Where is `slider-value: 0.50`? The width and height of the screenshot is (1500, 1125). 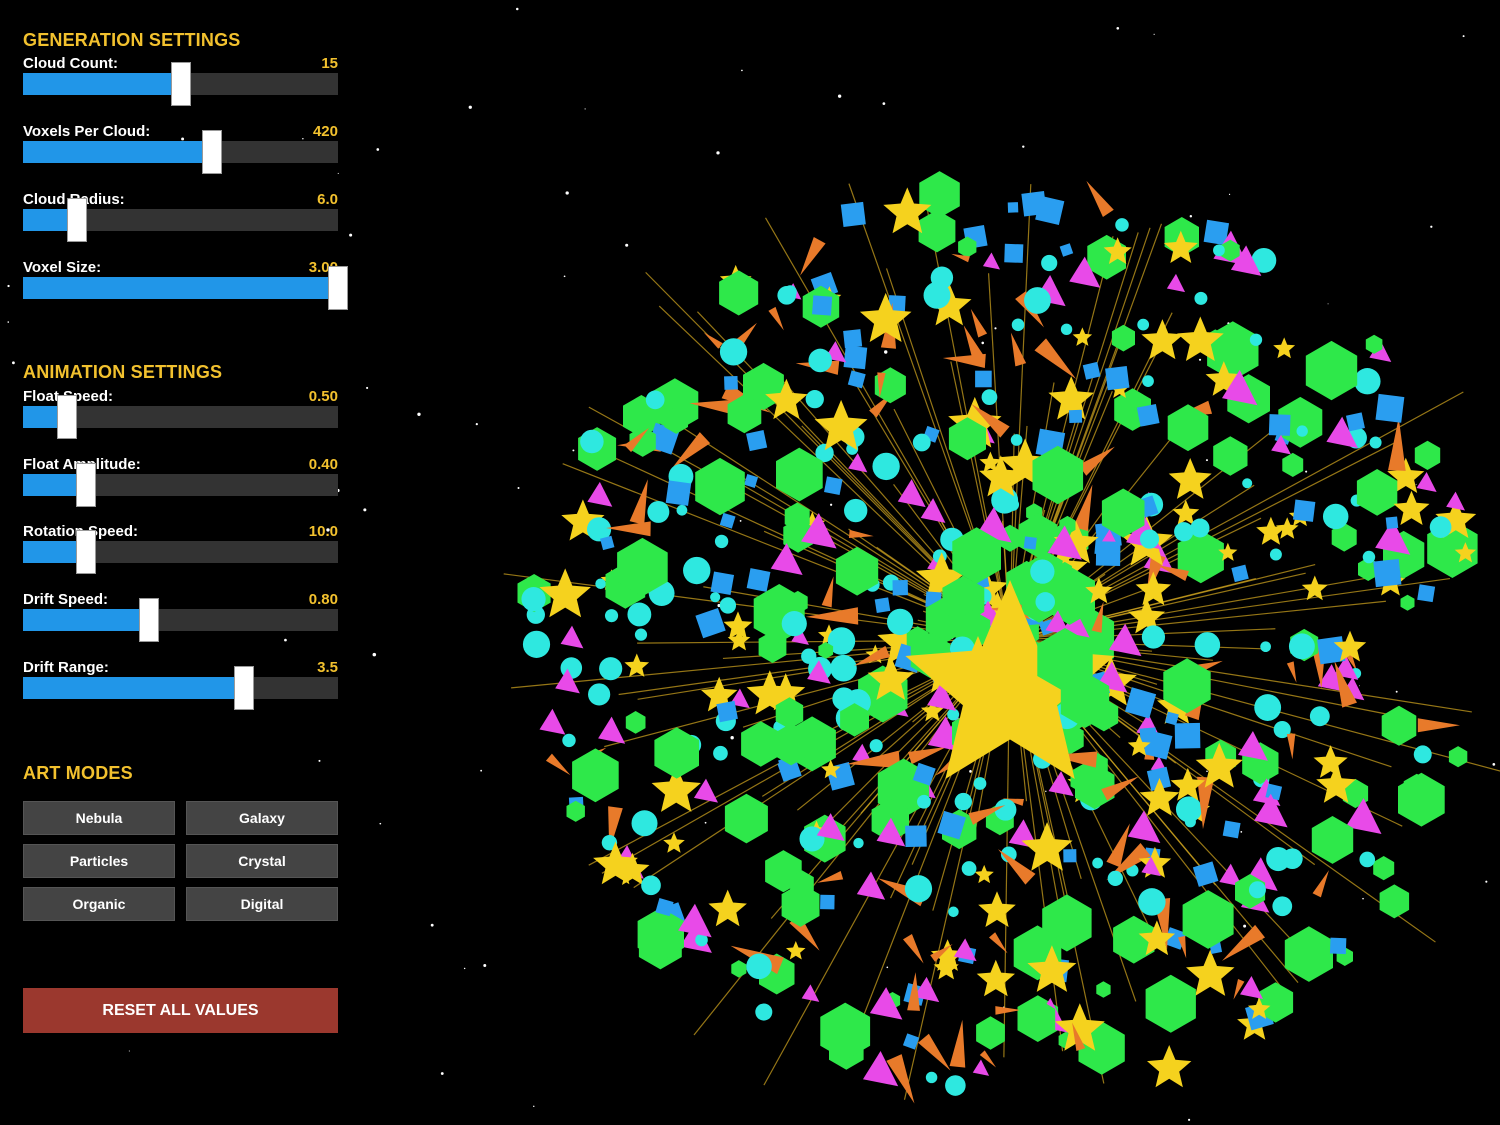
slider-value: 0.50 is located at coordinates (323, 396).